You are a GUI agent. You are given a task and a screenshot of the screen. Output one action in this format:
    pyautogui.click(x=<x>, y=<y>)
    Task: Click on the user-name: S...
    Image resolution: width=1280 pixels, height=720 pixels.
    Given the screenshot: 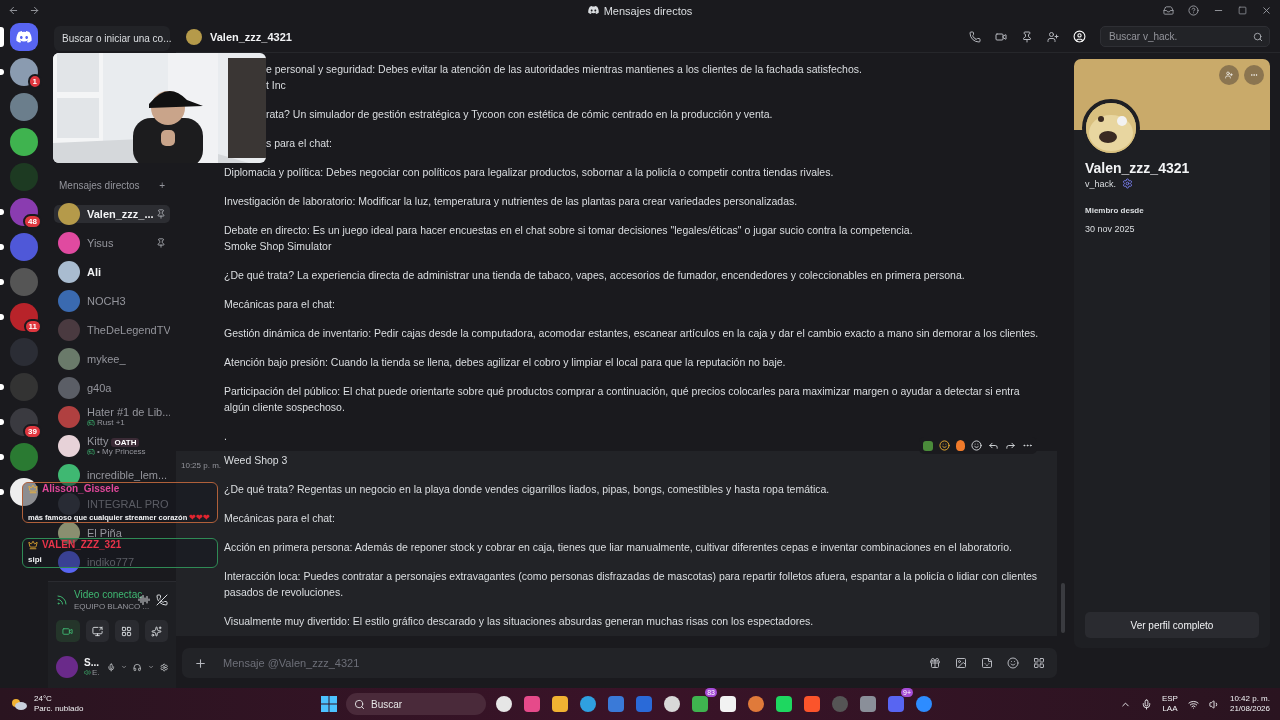 What is the action you would take?
    pyautogui.click(x=92, y=662)
    